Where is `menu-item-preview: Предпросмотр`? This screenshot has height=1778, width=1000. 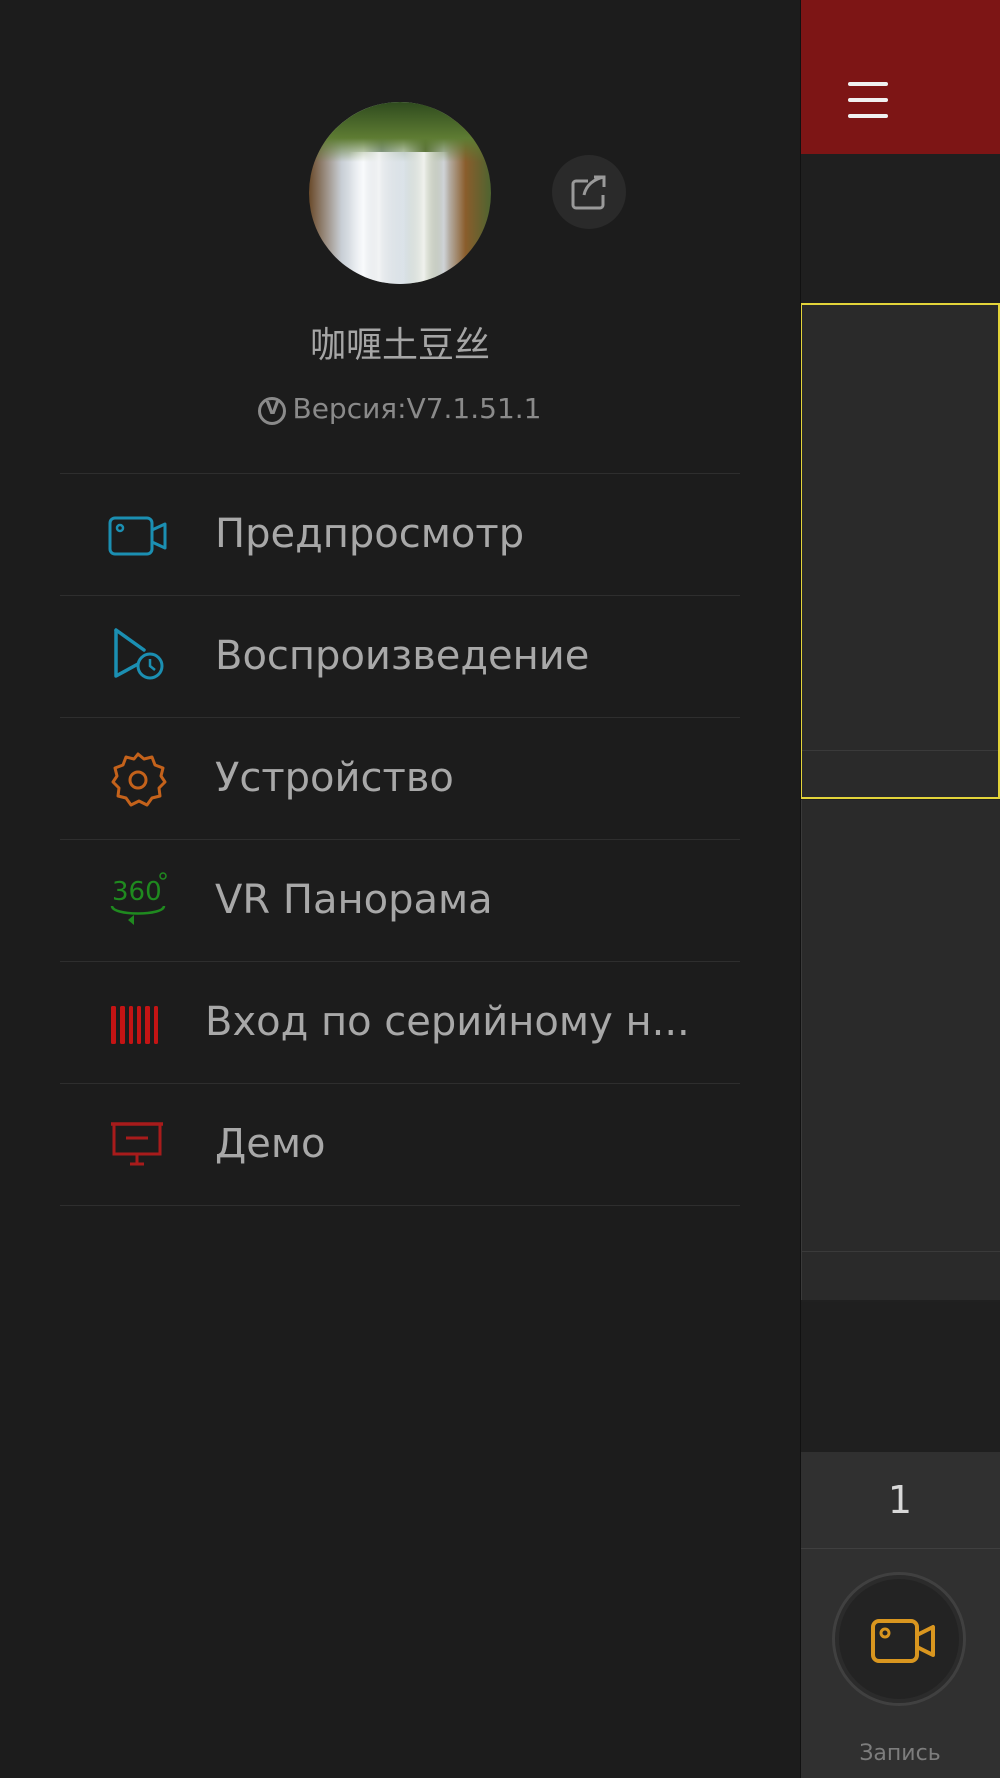 menu-item-preview: Предпросмотр is located at coordinates (400, 534).